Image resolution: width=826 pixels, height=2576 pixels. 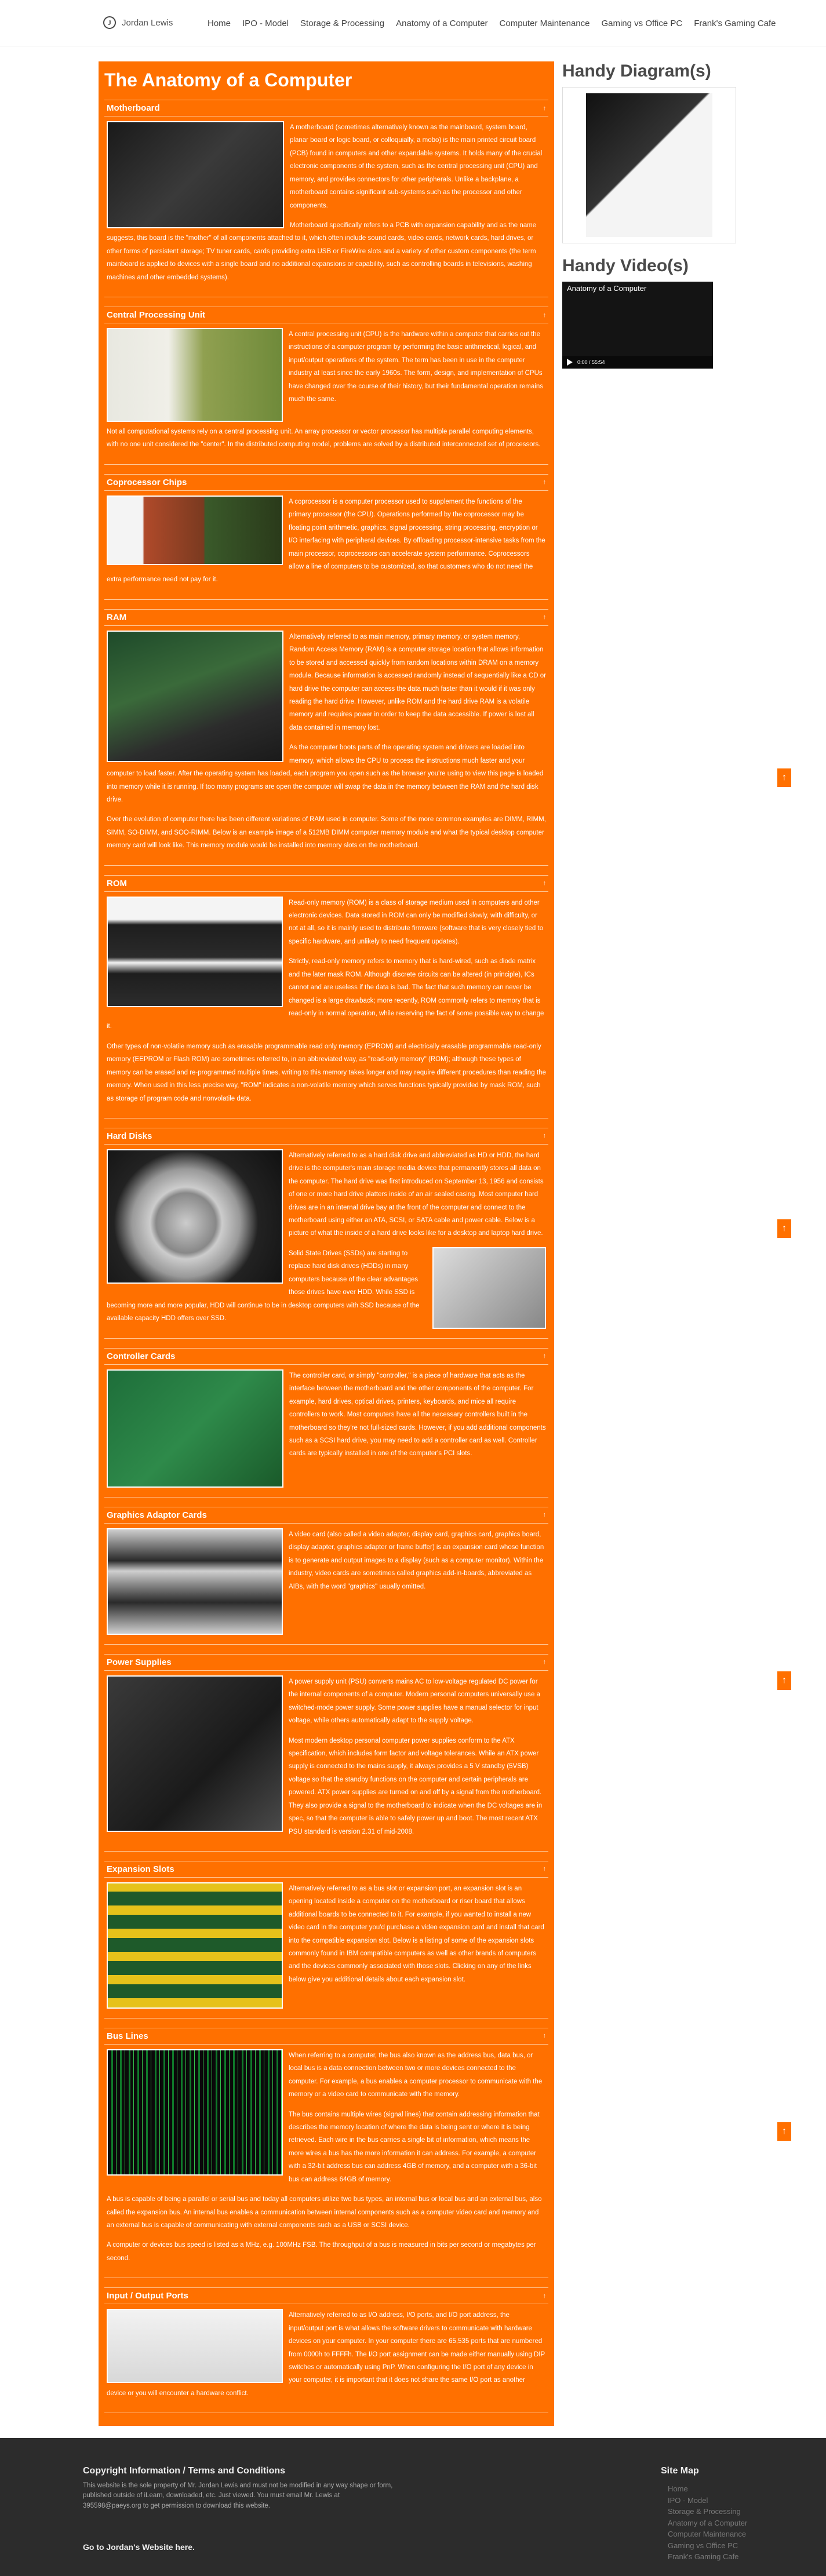 What do you see at coordinates (707, 2546) in the screenshot?
I see `site-map-link-gaming-vs-office: Gaming vs Office PC` at bounding box center [707, 2546].